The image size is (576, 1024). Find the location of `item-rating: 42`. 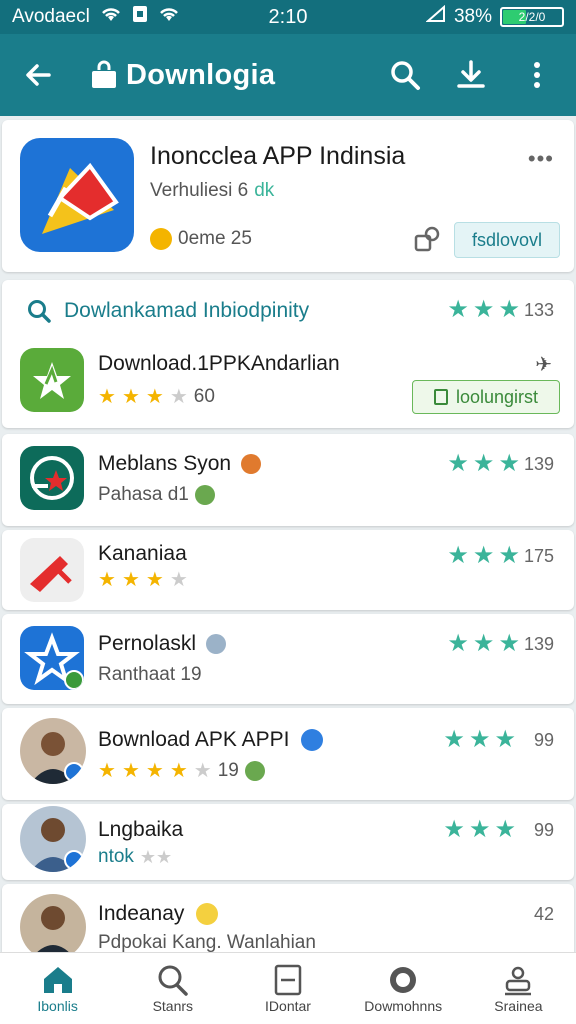

item-rating: 42 is located at coordinates (544, 914).